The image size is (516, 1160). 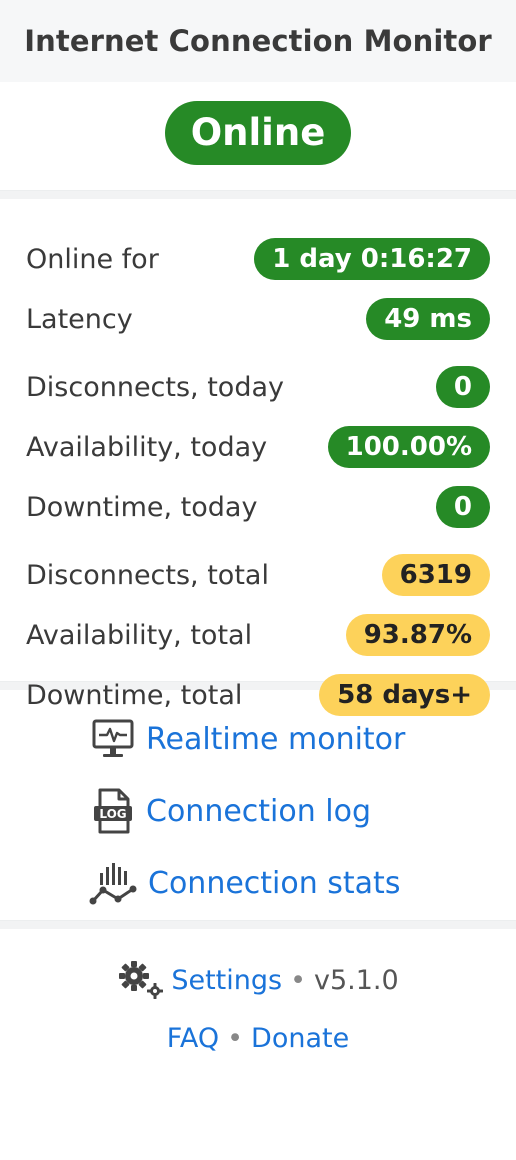 What do you see at coordinates (147, 575) in the screenshot?
I see `stat-label: Disconnects, total` at bounding box center [147, 575].